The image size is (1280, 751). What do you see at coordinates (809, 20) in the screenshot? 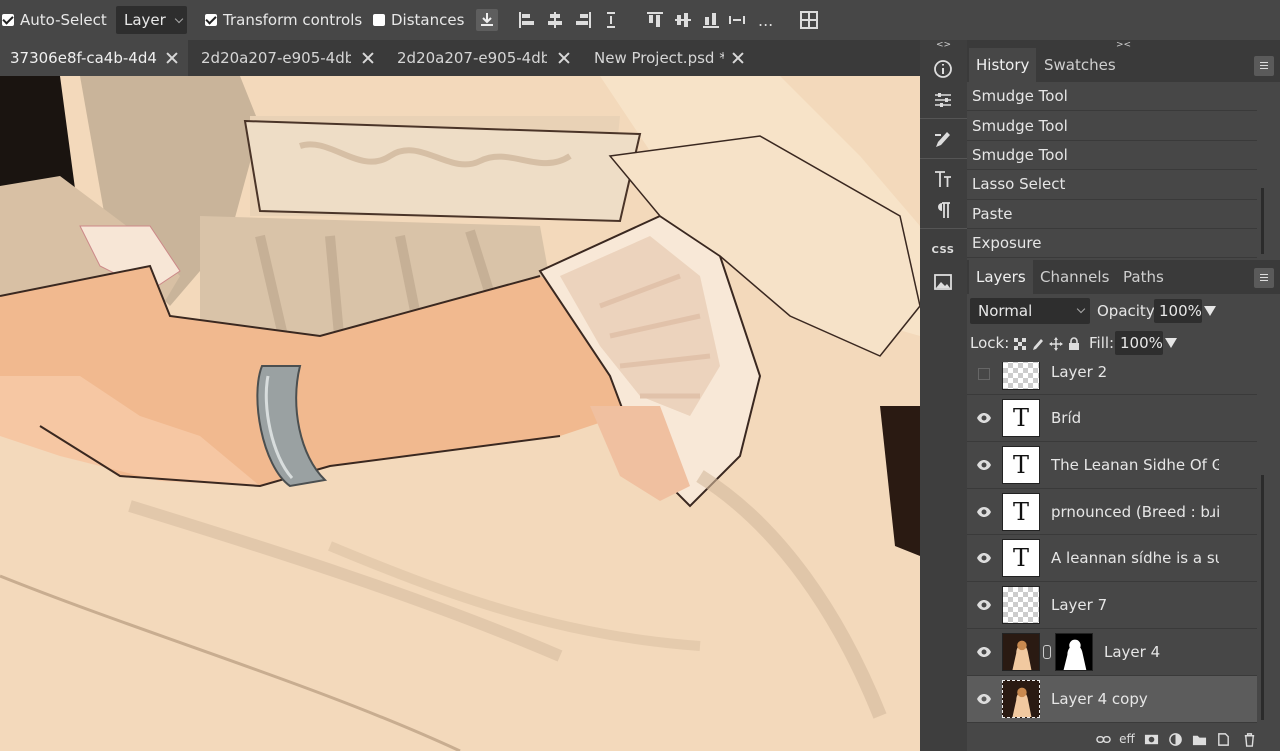
I see `grid-layout-icon` at bounding box center [809, 20].